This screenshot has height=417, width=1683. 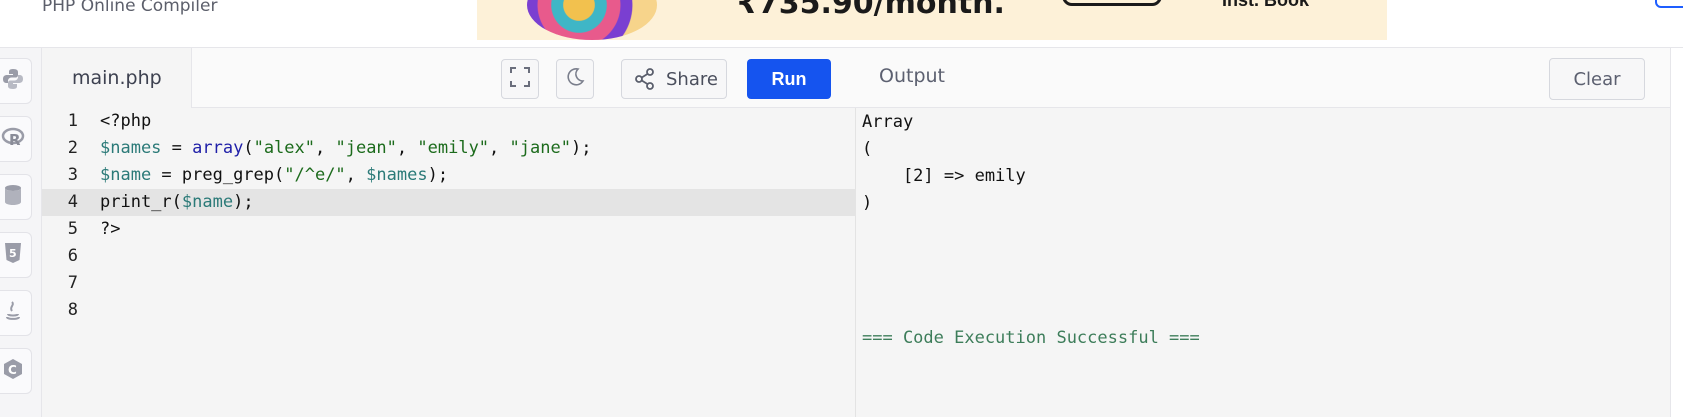 I want to click on file-tab-main: main.php, so click(x=117, y=78).